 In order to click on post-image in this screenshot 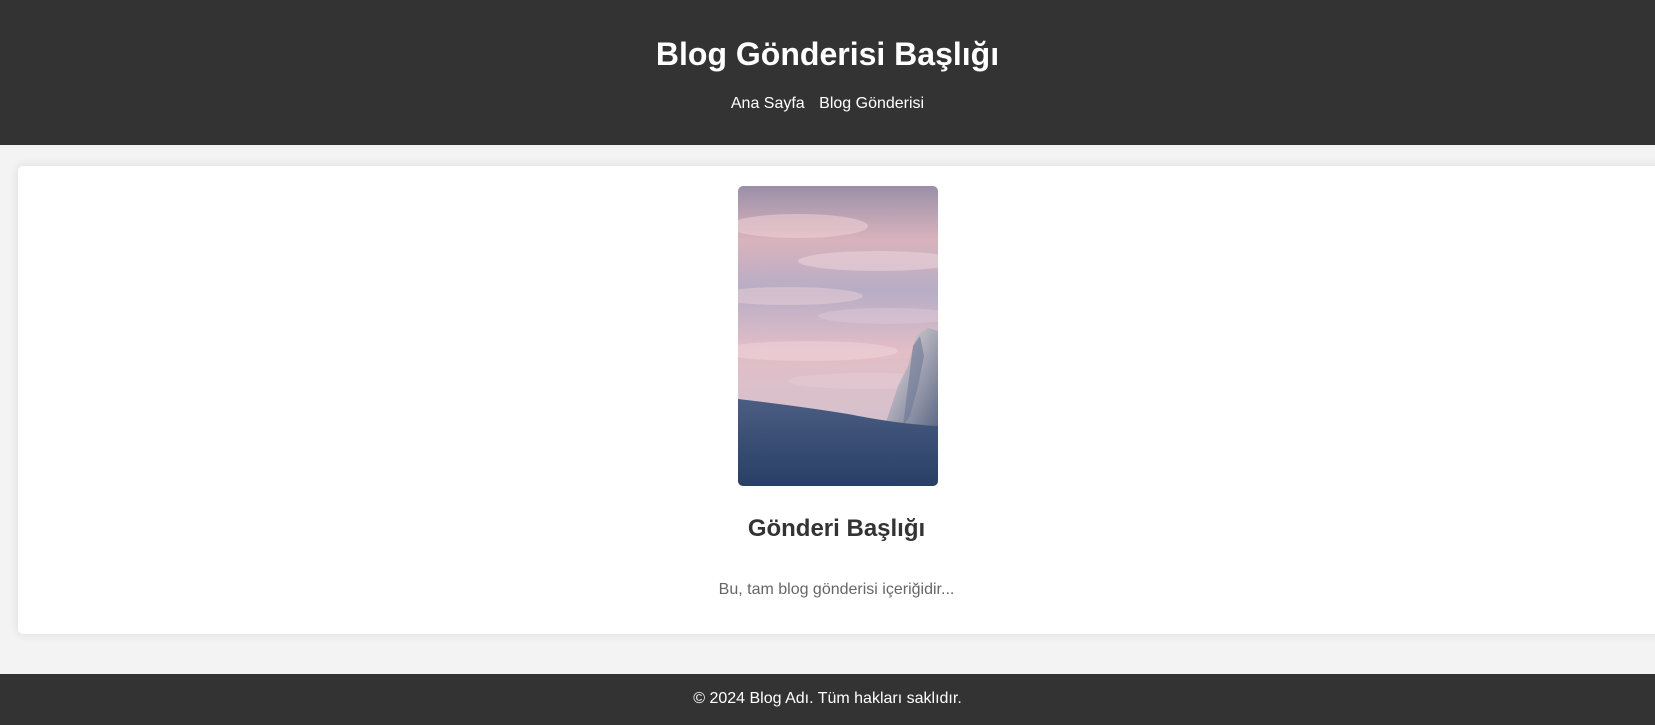, I will do `click(838, 336)`.